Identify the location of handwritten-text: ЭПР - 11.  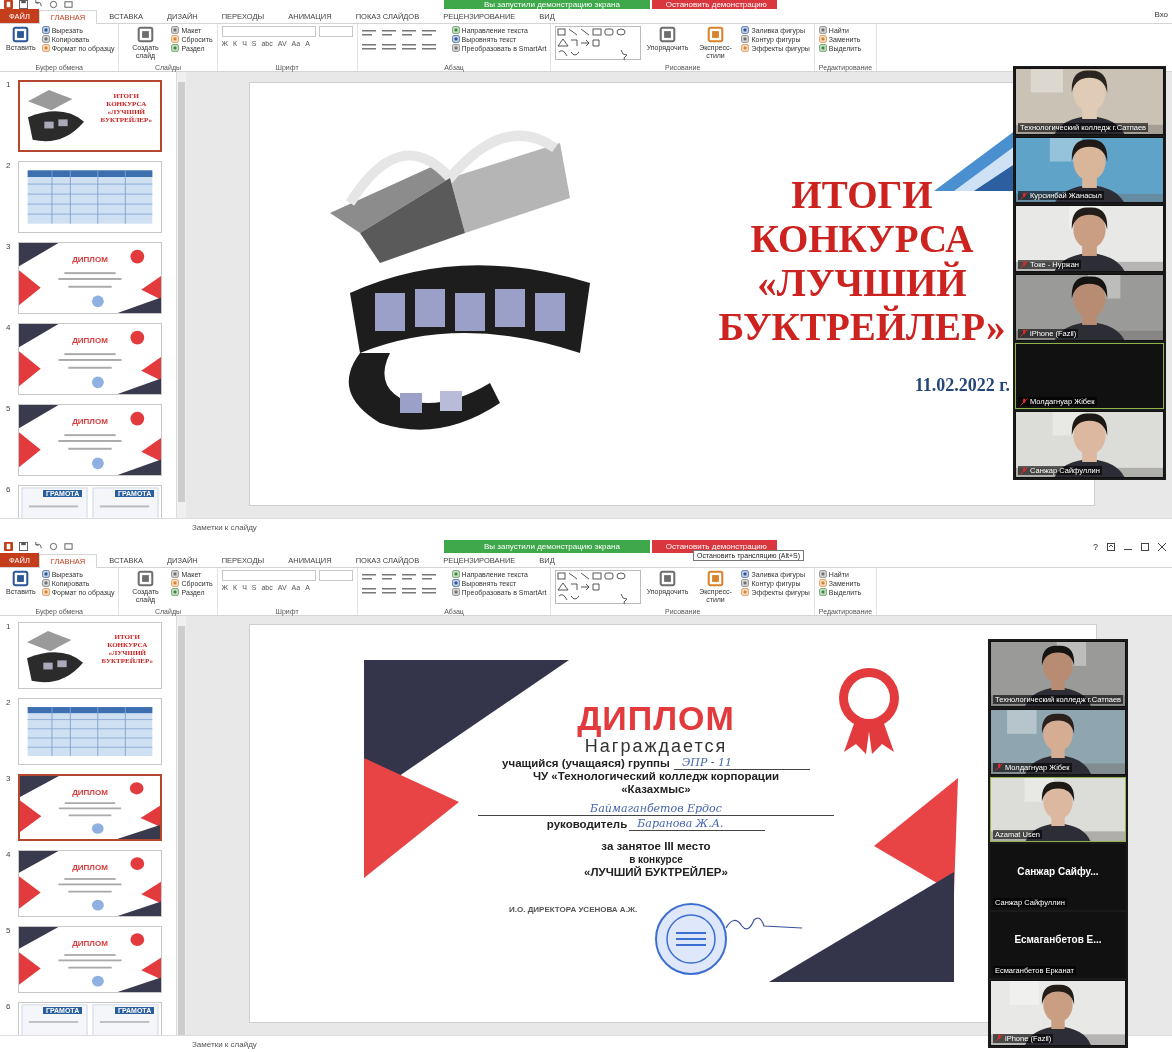
(741, 763).